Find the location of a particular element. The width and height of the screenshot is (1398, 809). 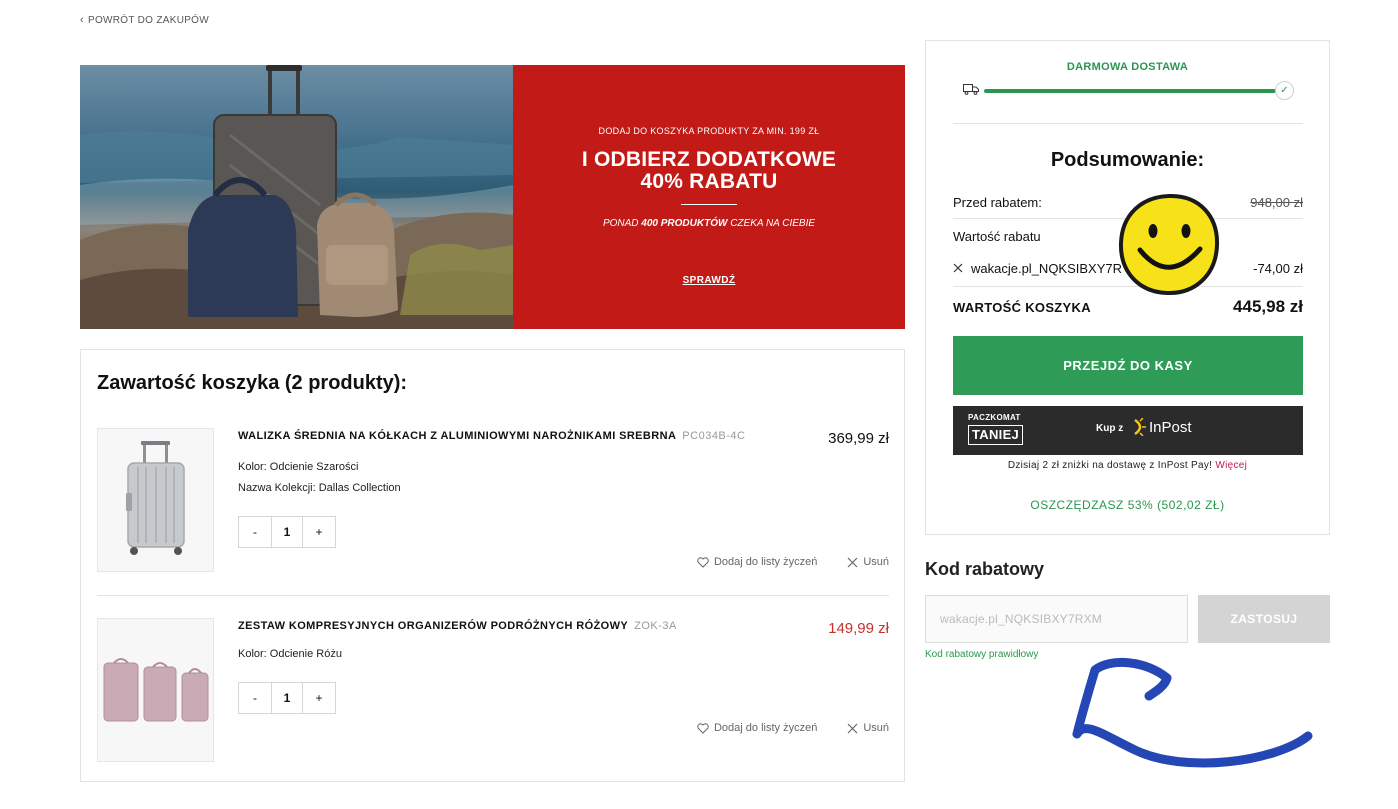

promo-check-link: SPRAWDŹ is located at coordinates (709, 280).